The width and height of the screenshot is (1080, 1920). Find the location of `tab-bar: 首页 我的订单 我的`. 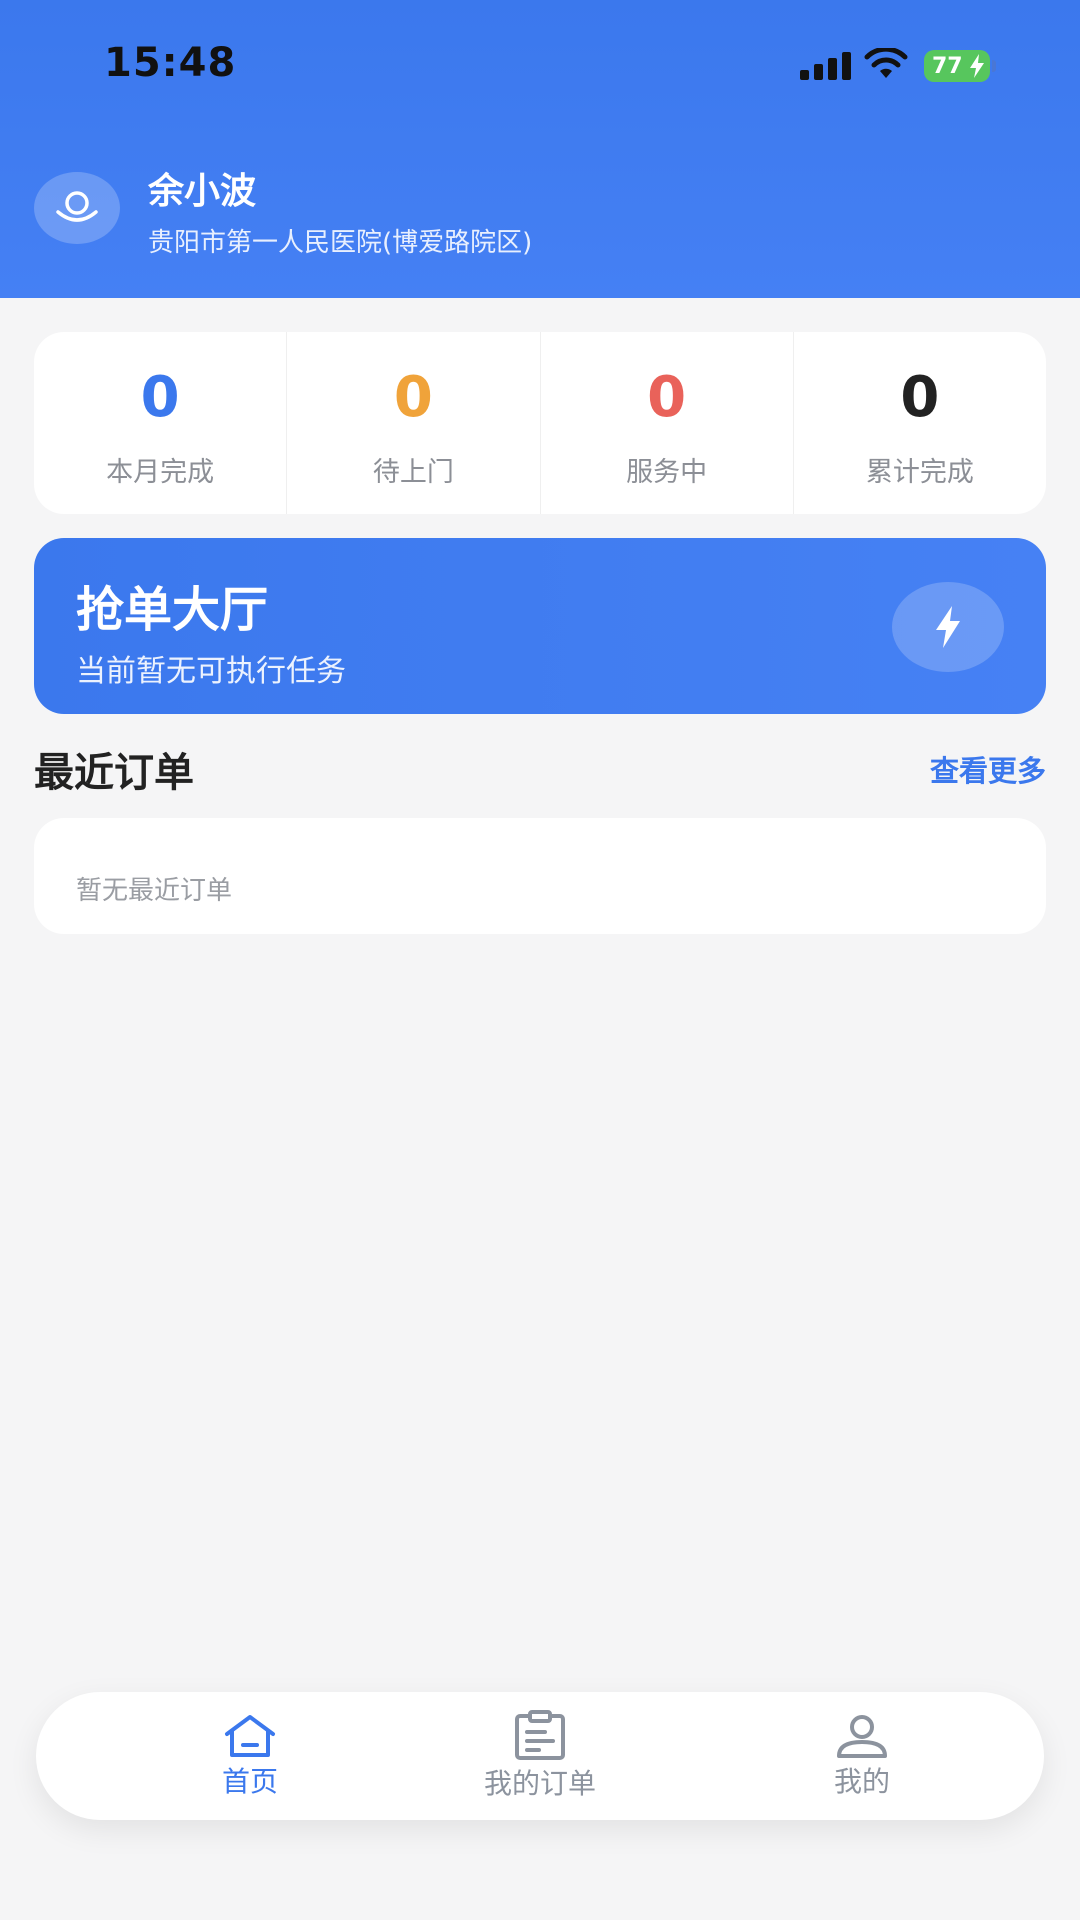

tab-bar: 首页 我的订单 我的 is located at coordinates (540, 1756).